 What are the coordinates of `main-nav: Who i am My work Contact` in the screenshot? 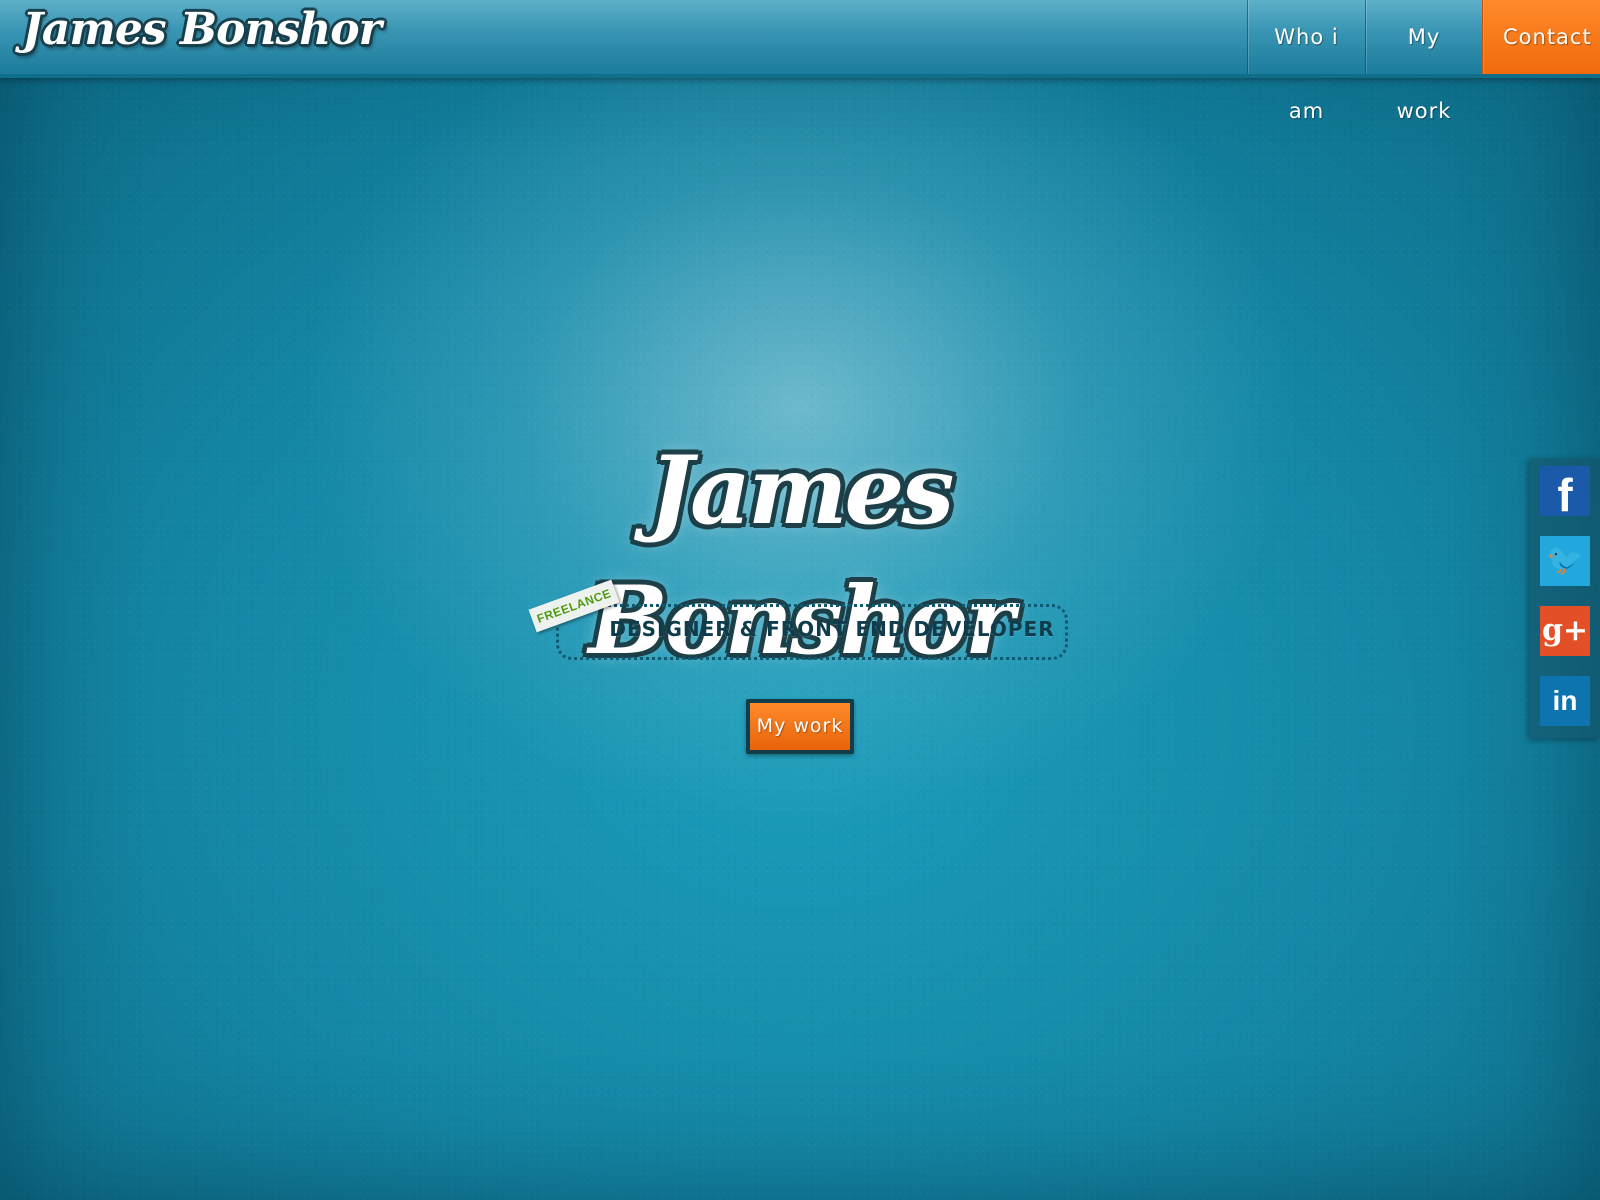 It's located at (1423, 61).